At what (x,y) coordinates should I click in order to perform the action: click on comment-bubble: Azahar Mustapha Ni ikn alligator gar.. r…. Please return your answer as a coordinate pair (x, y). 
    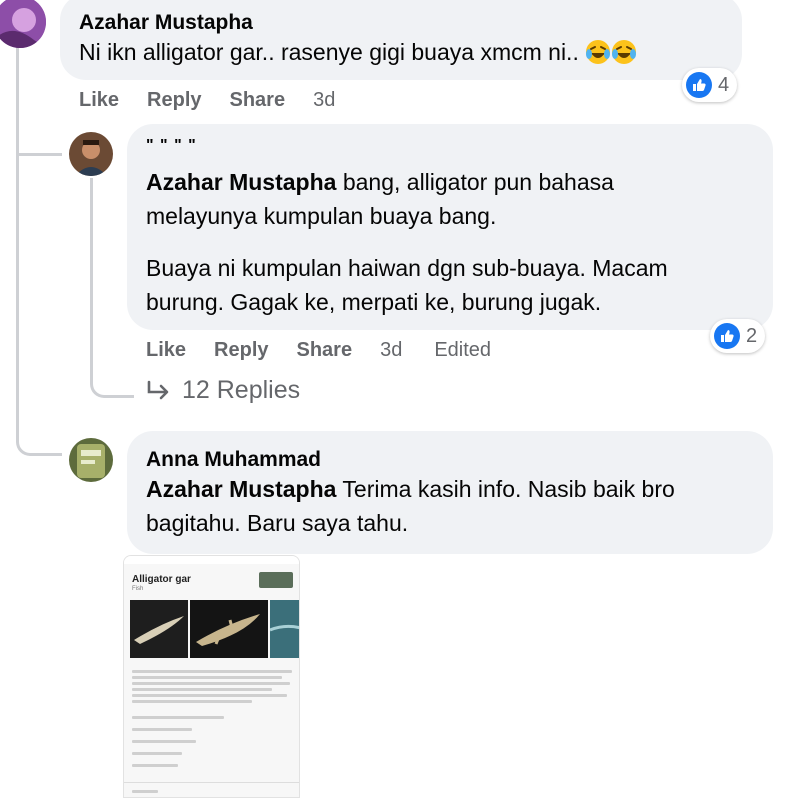
    Looking at the image, I should click on (401, 40).